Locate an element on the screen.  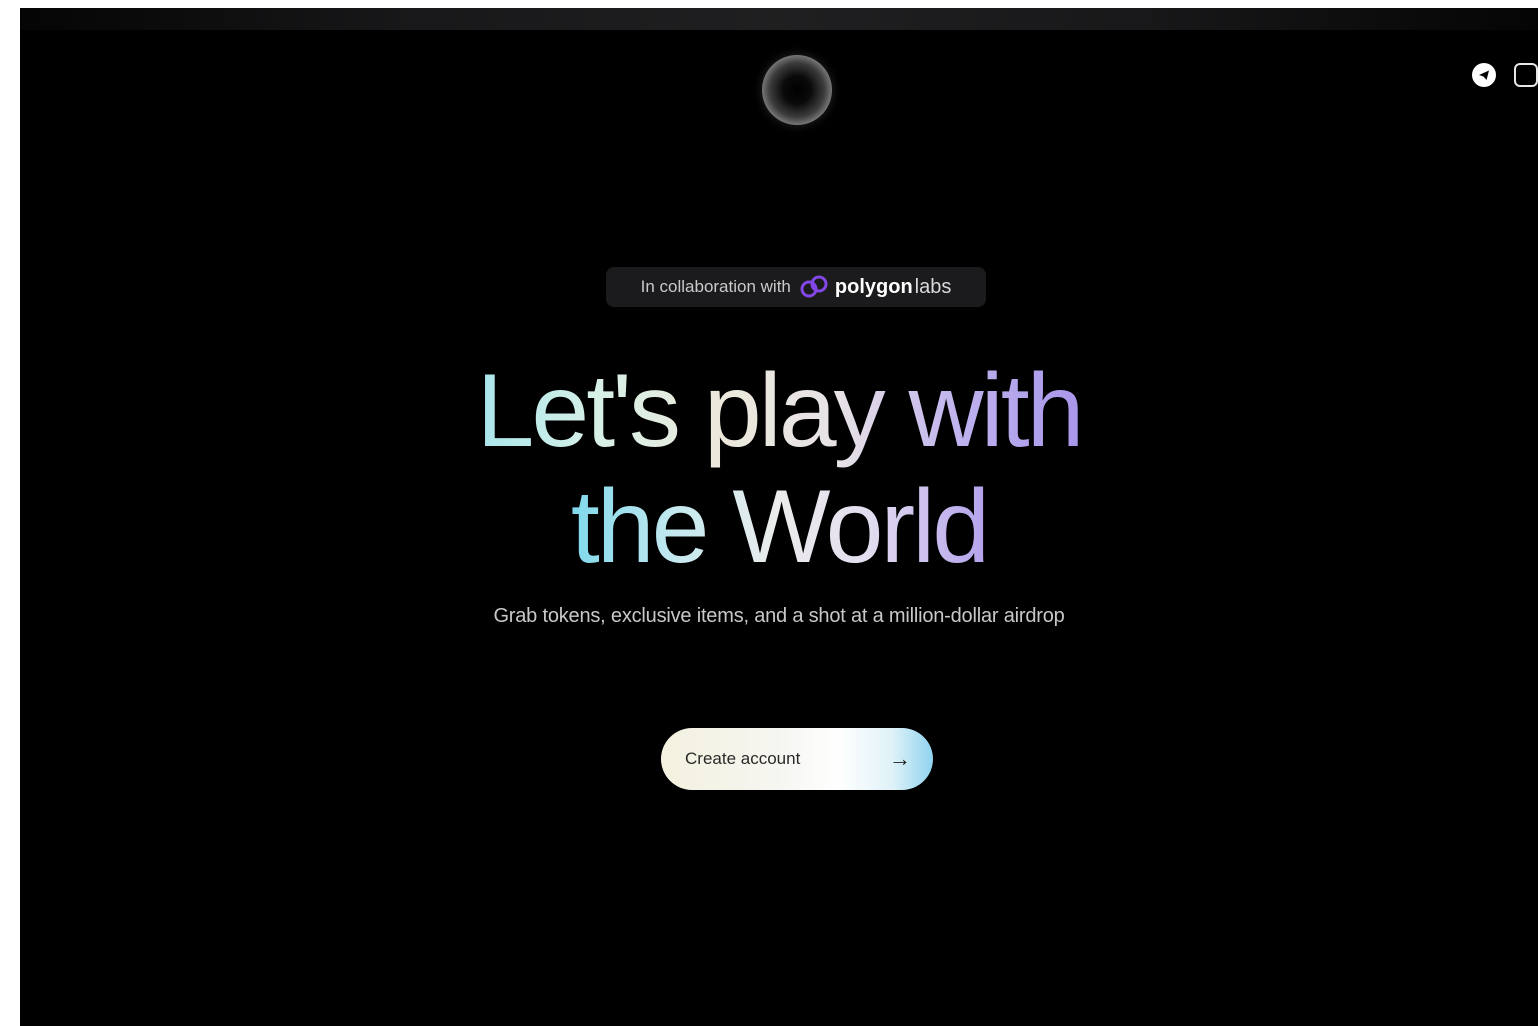
create-account-label: Create account is located at coordinates (743, 758).